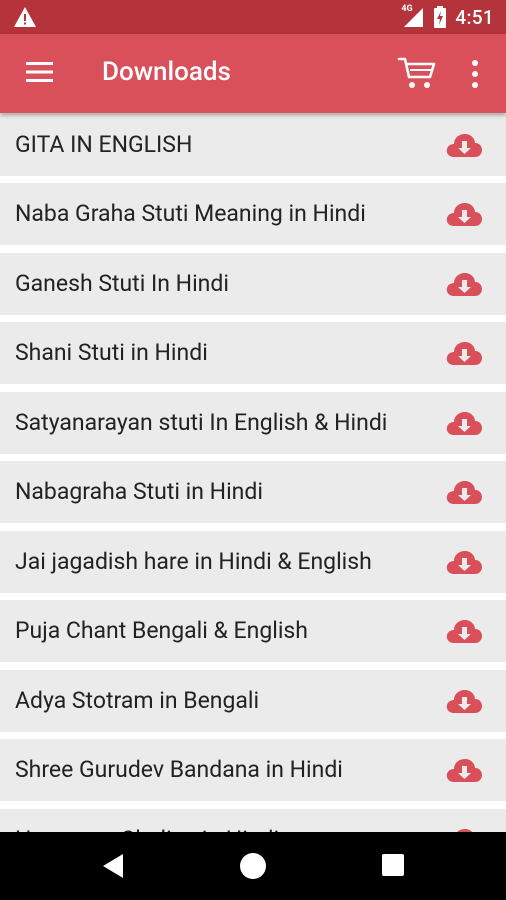 This screenshot has height=900, width=506. I want to click on signal-icon, so click(414, 17).